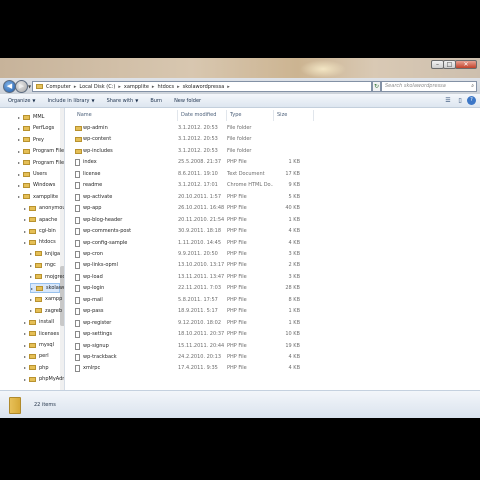 The width and height of the screenshot is (480, 480). Describe the element at coordinates (39, 197) in the screenshot. I see `tree-item: ▸ xampplite` at that location.